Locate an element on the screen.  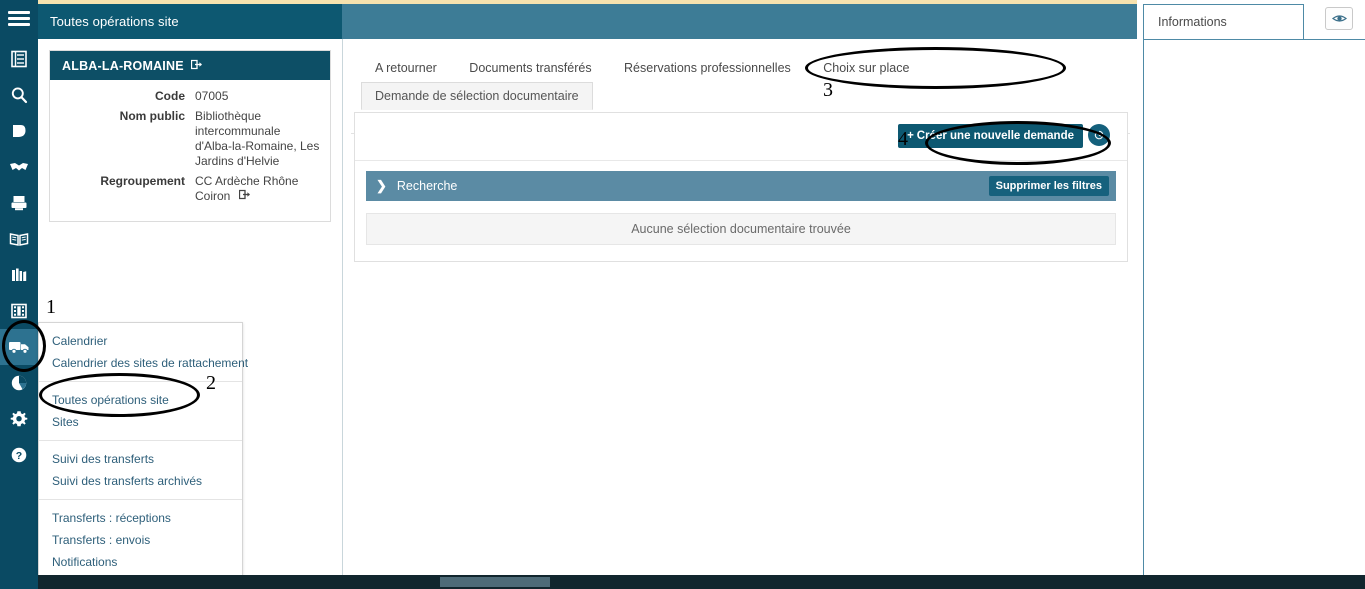
sidebar-item-multimedia is located at coordinates (19, 311).